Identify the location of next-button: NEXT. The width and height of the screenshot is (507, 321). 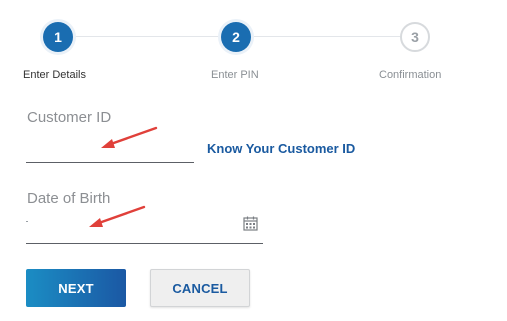
(76, 288).